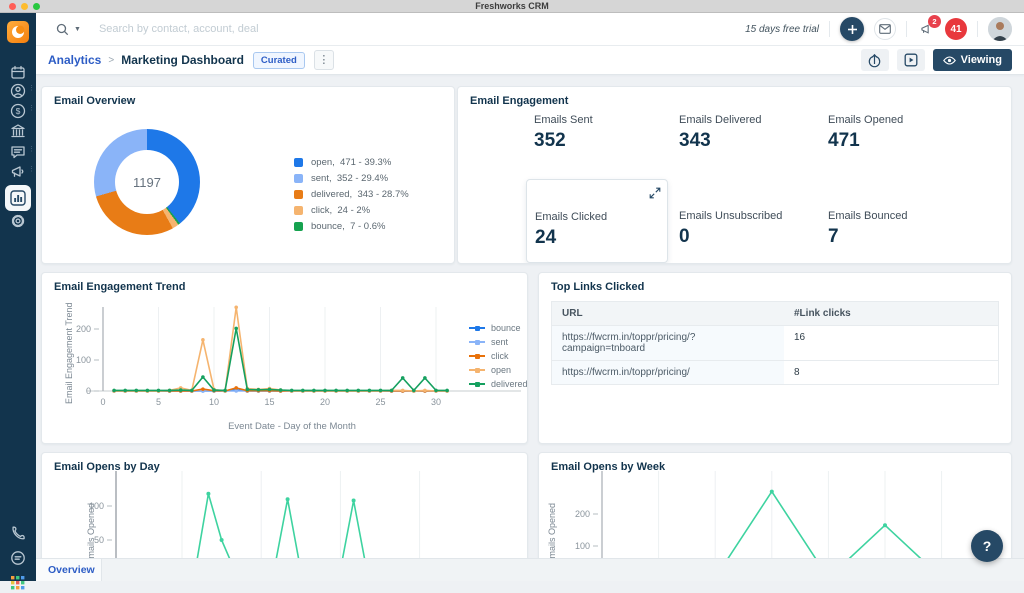  Describe the element at coordinates (546, 237) in the screenshot. I see `metric-value: 24` at that location.